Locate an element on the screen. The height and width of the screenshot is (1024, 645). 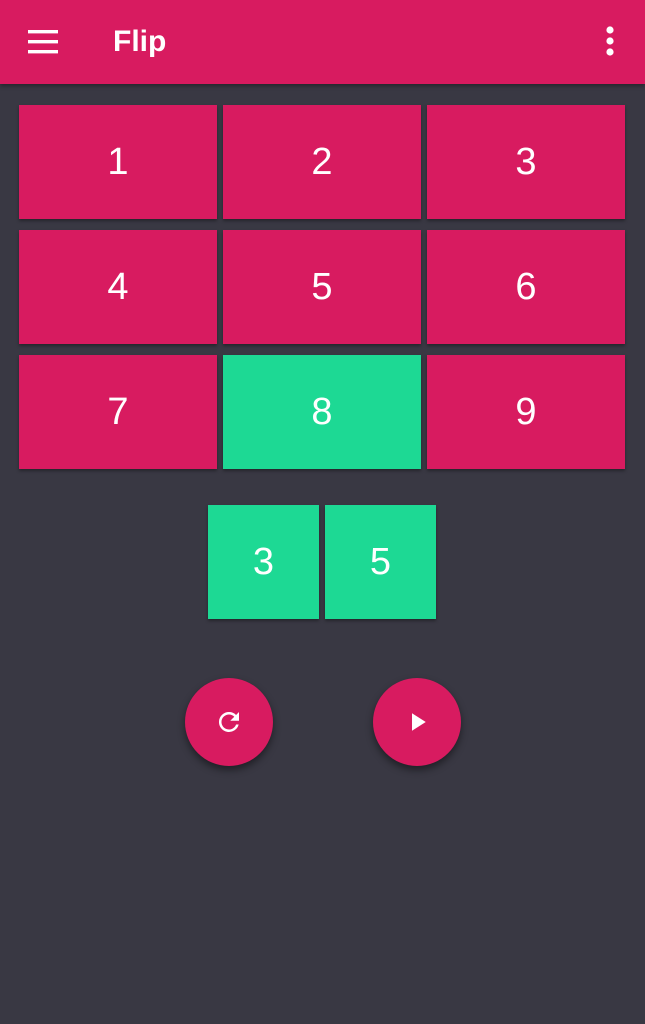
more-vert-icon is located at coordinates (610, 42).